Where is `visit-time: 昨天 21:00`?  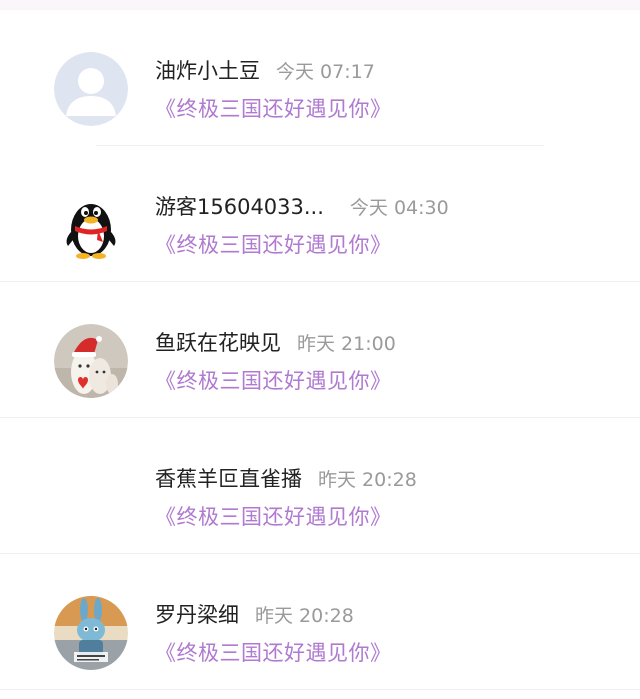
visit-time: 昨天 21:00 is located at coordinates (346, 344).